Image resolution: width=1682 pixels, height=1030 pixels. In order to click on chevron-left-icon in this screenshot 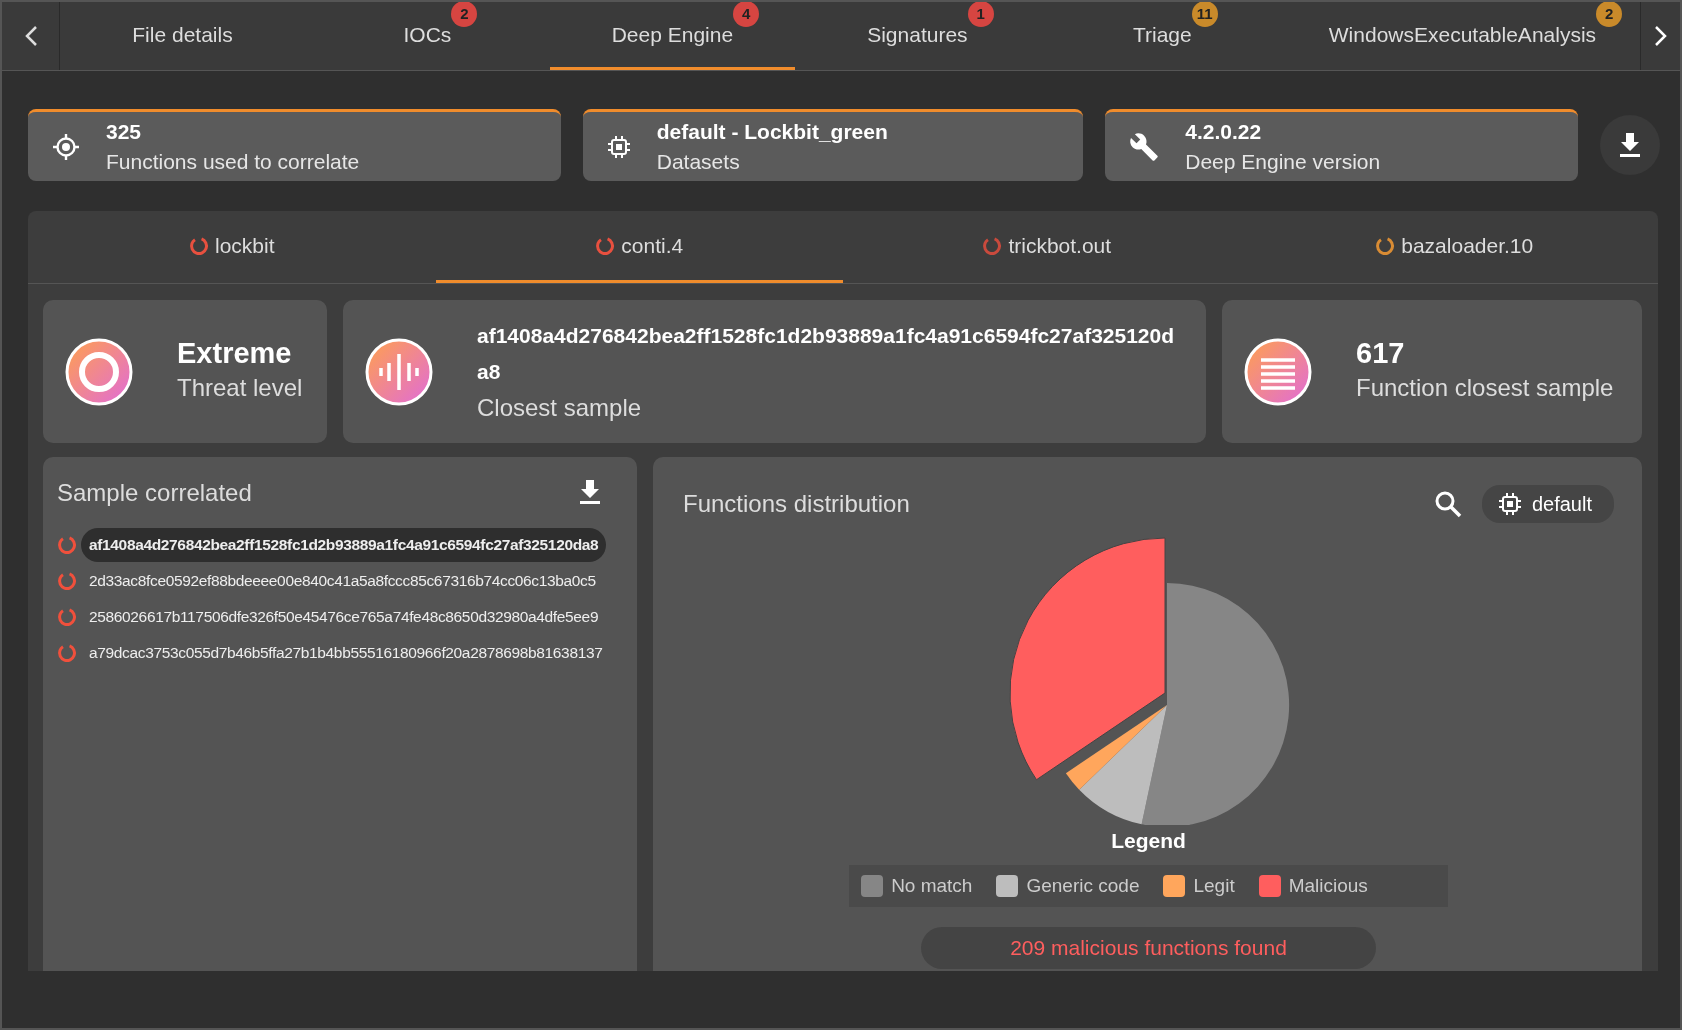, I will do `click(30, 36)`.